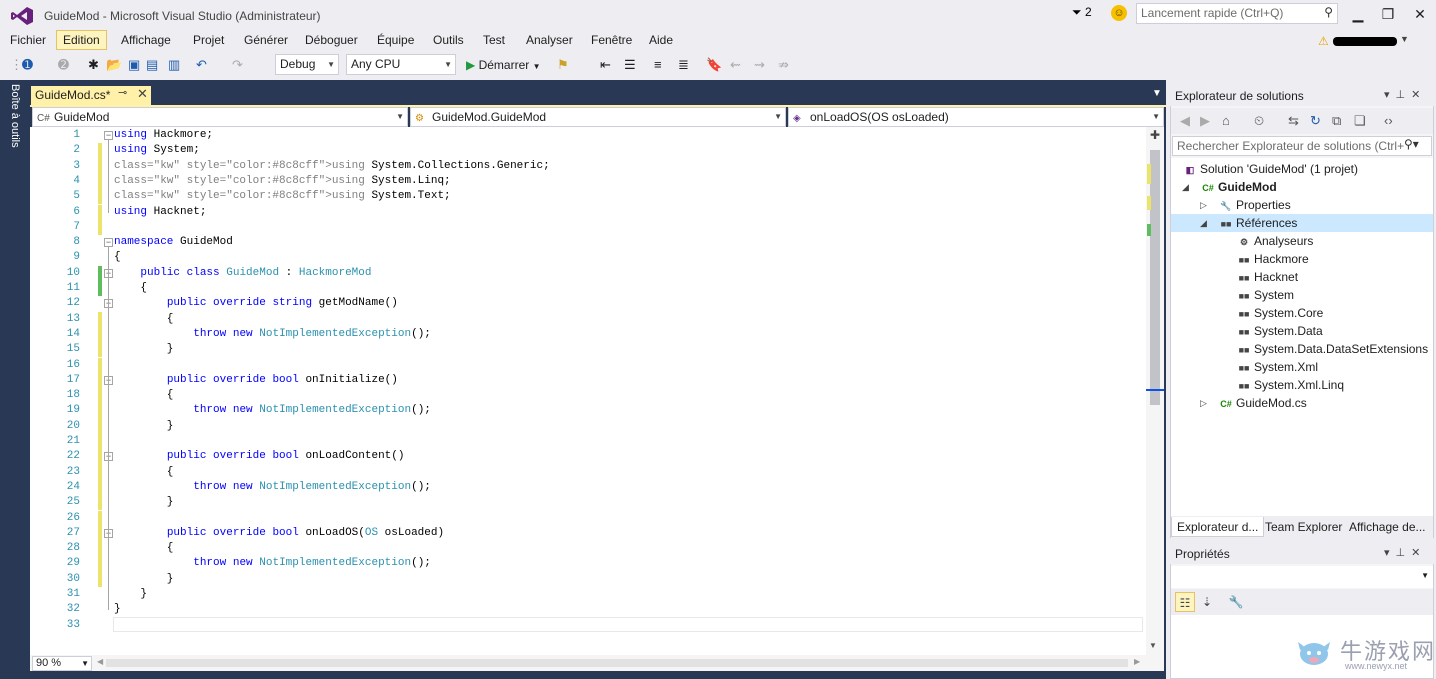  What do you see at coordinates (494, 40) in the screenshot?
I see `menu-test: Test` at bounding box center [494, 40].